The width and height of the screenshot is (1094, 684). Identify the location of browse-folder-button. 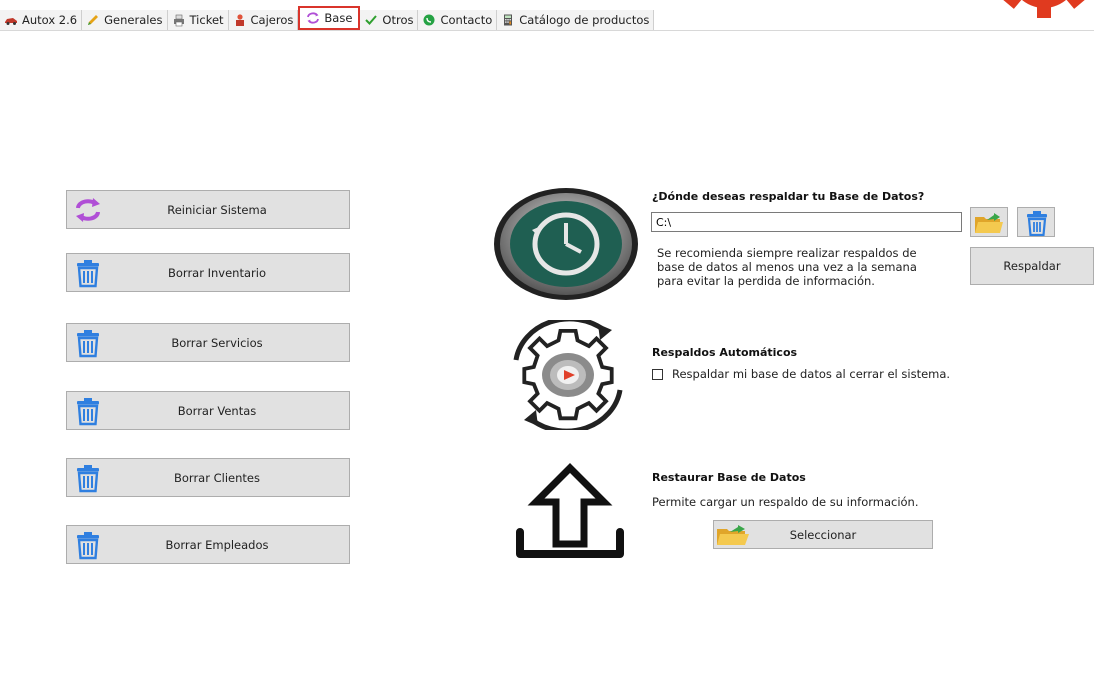
(989, 222).